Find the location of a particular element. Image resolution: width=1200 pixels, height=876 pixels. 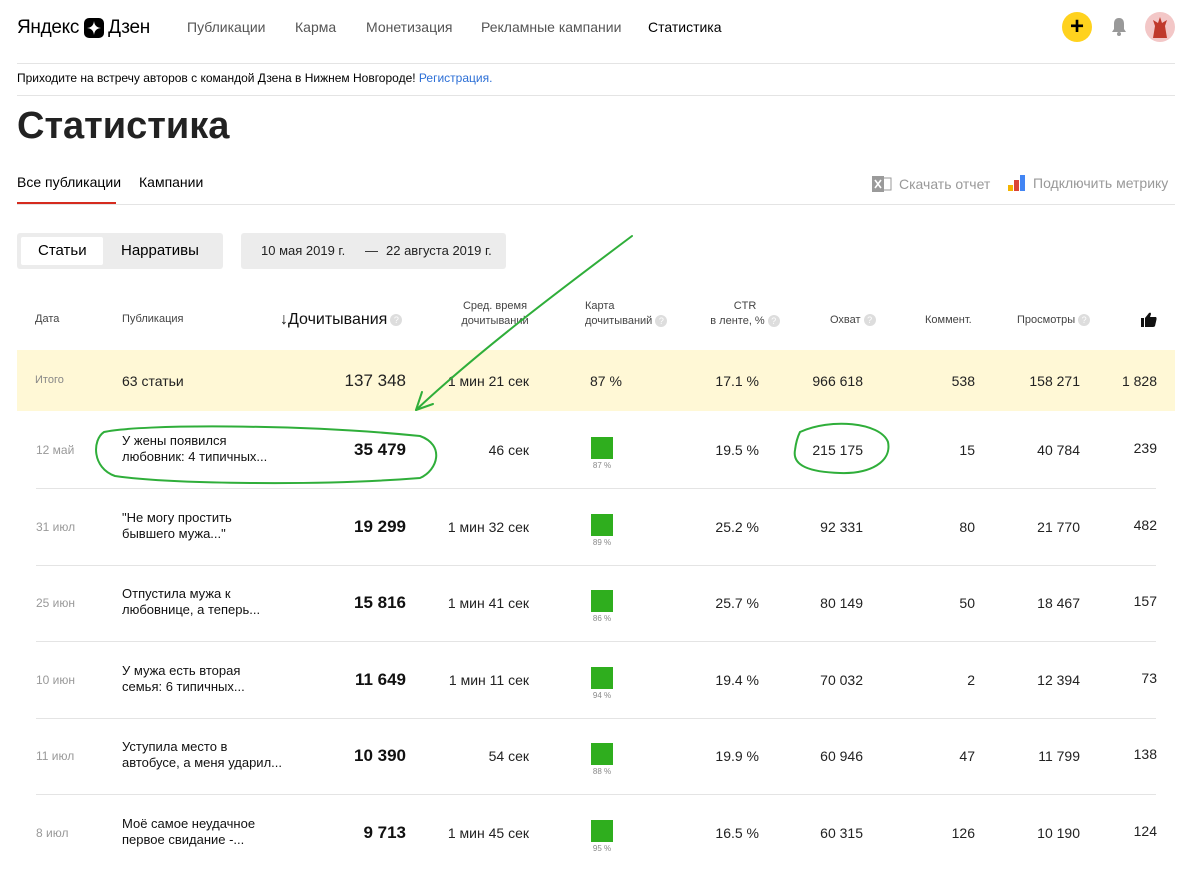

row-ctr: 25.2 % is located at coordinates (737, 527).